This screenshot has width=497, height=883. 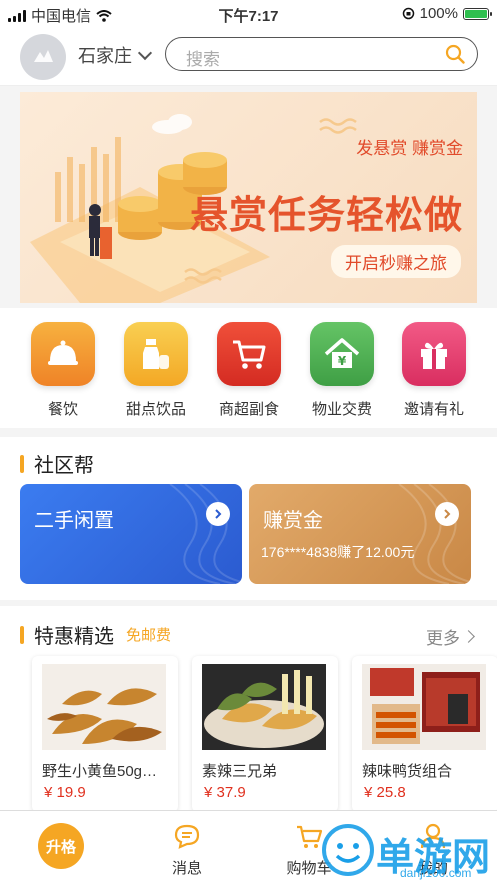 I want to click on home-logo-text: 升格, so click(x=60, y=847).